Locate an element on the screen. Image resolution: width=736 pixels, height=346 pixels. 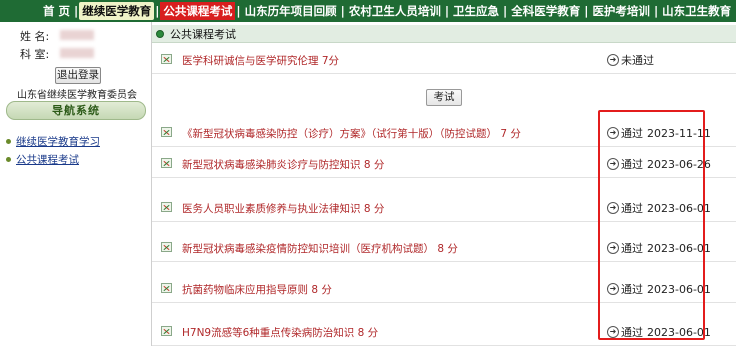
exam-title-link: H7N9流感等6种重点传染病防治知识 8 分 is located at coordinates (280, 332).